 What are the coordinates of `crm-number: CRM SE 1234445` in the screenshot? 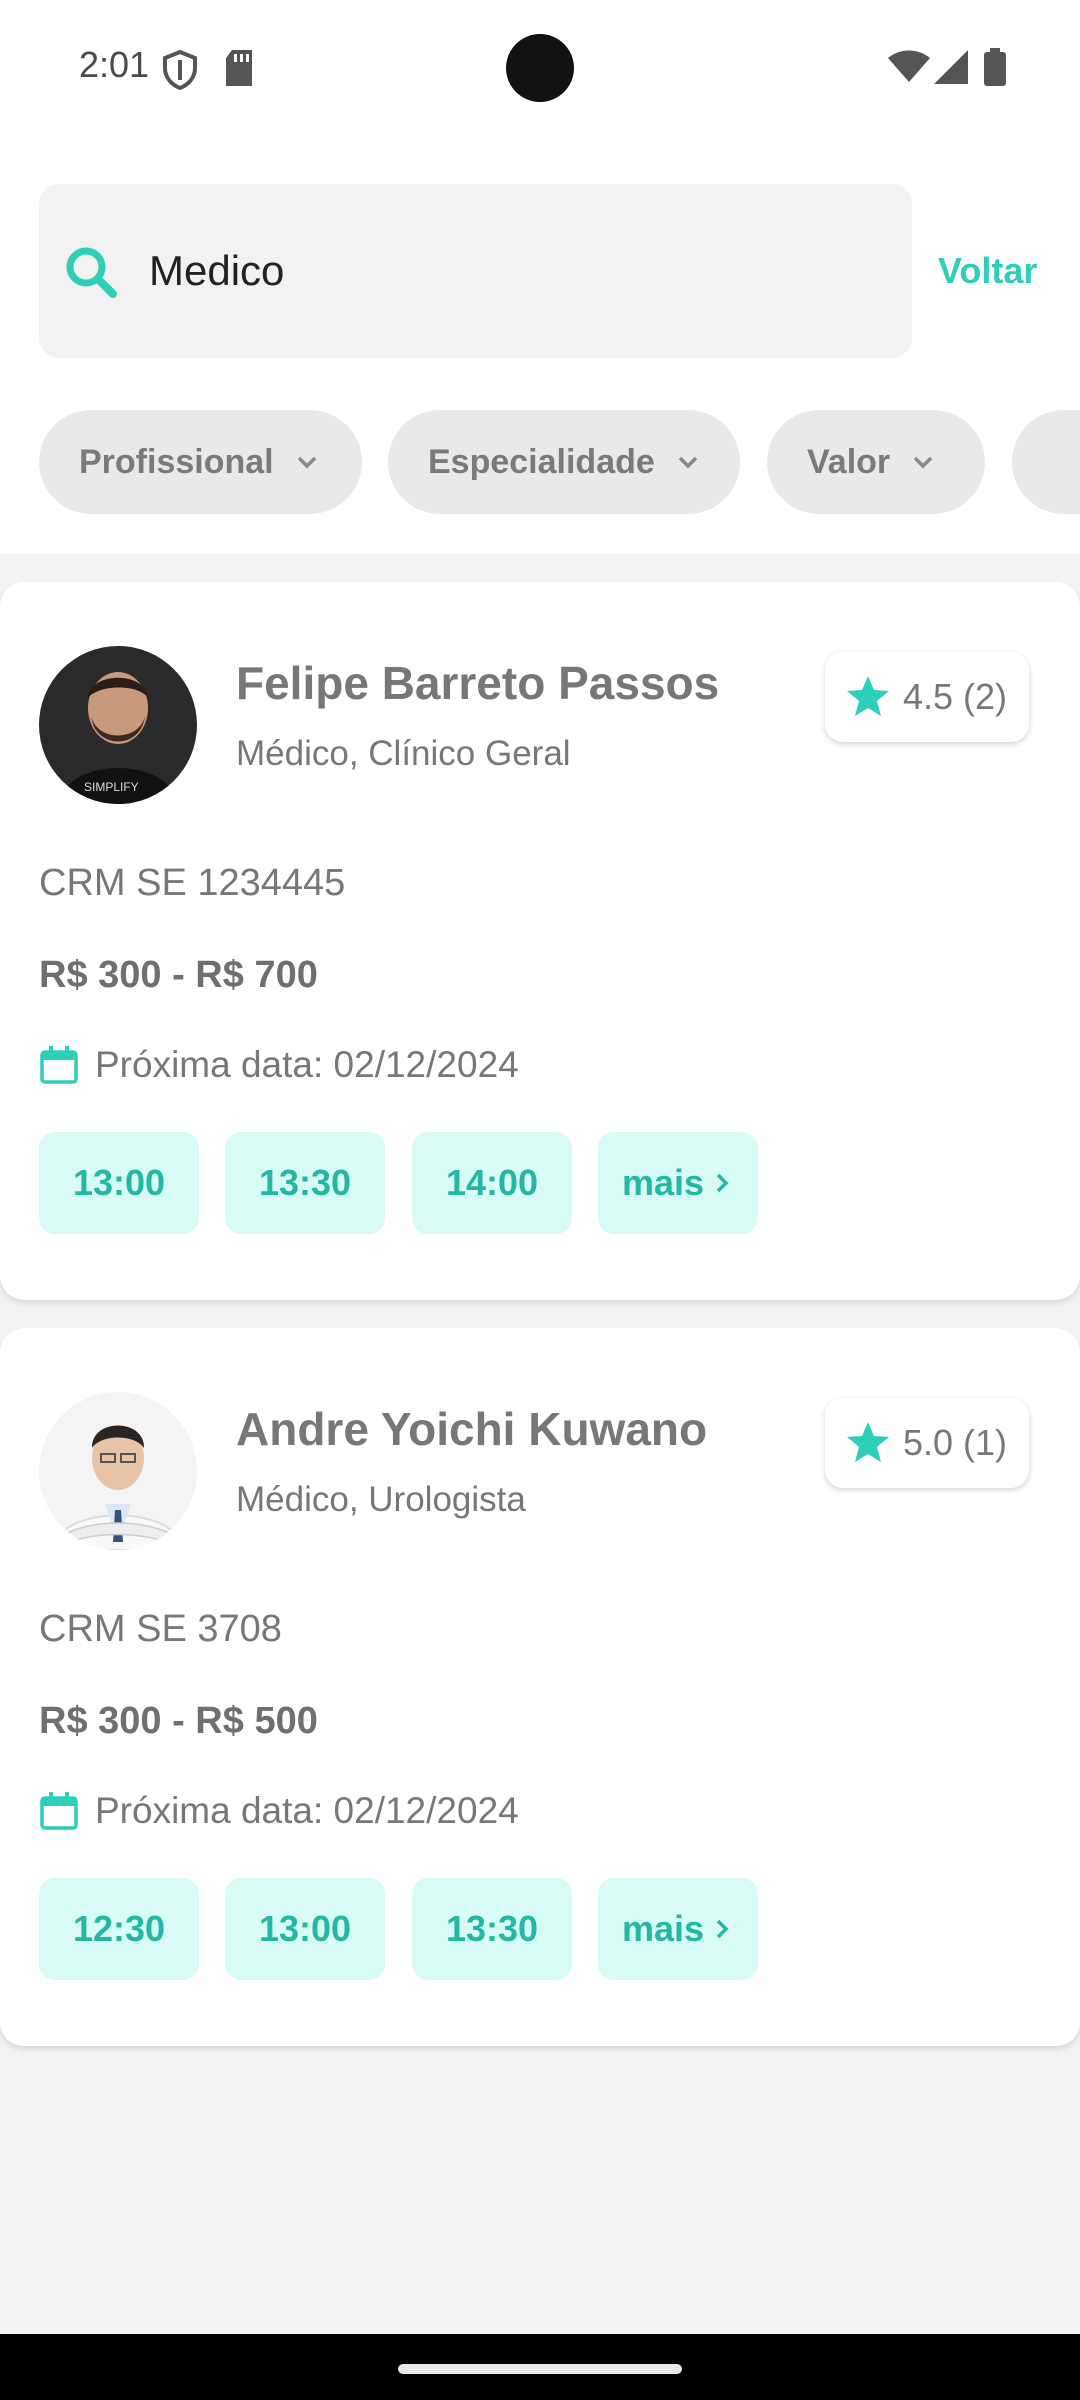 It's located at (192, 883).